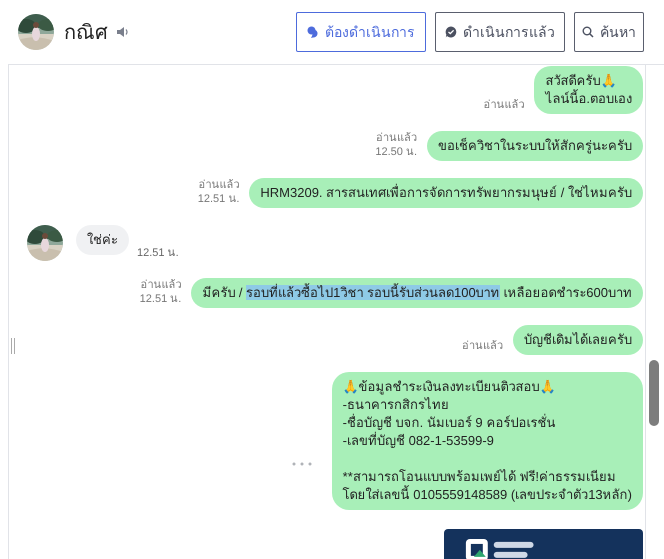  Describe the element at coordinates (451, 32) in the screenshot. I see `check-bubble-icon` at that location.